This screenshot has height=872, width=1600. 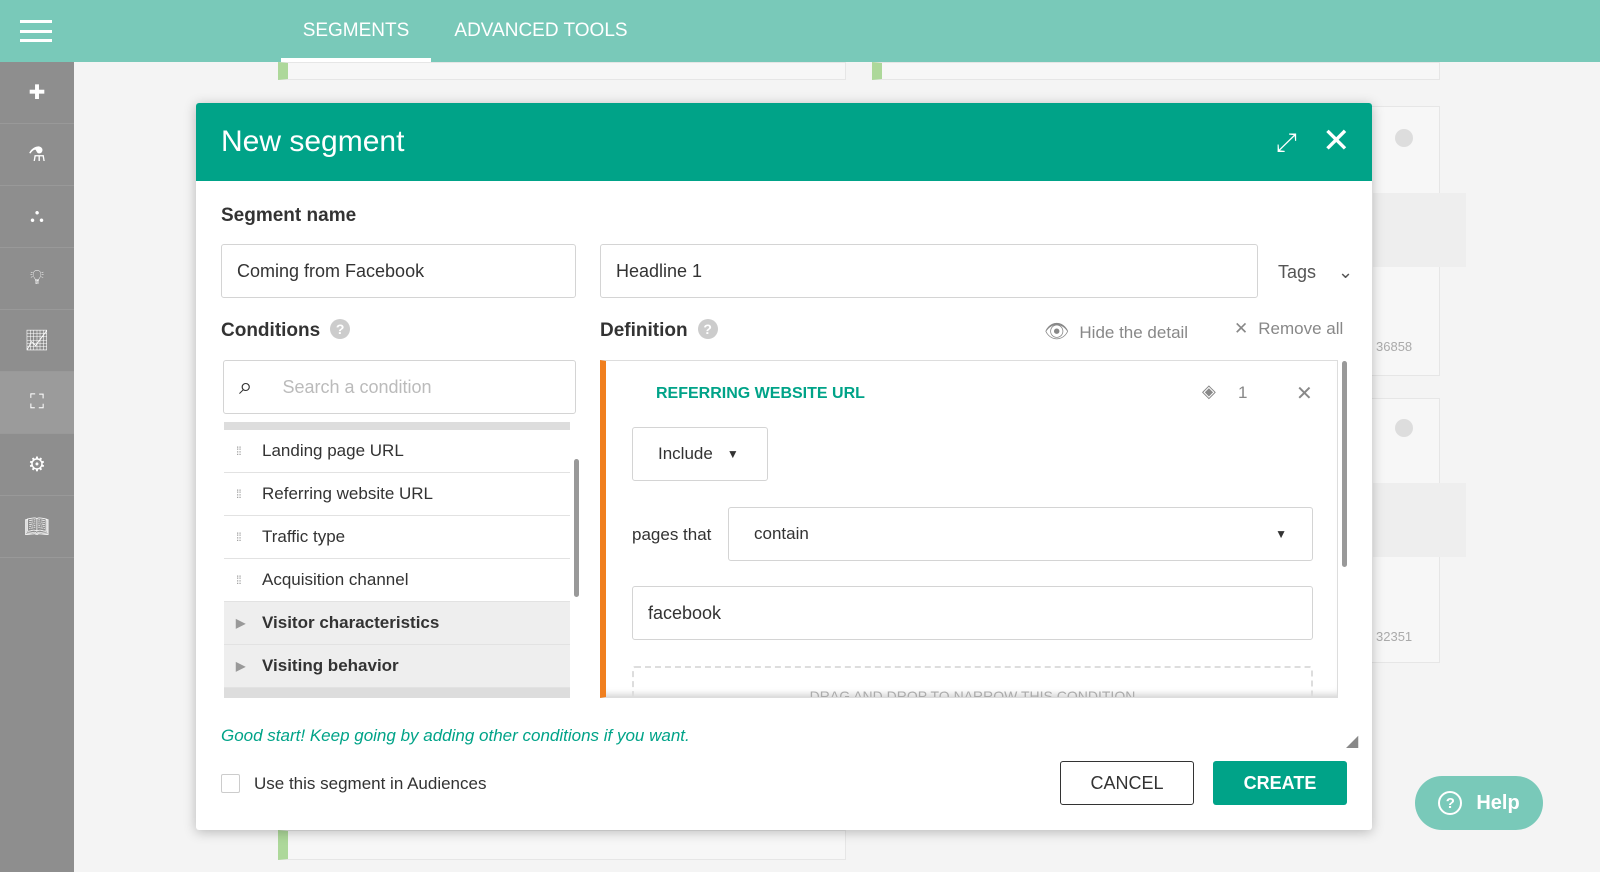 I want to click on segment-name-label: Segment name, so click(x=289, y=215).